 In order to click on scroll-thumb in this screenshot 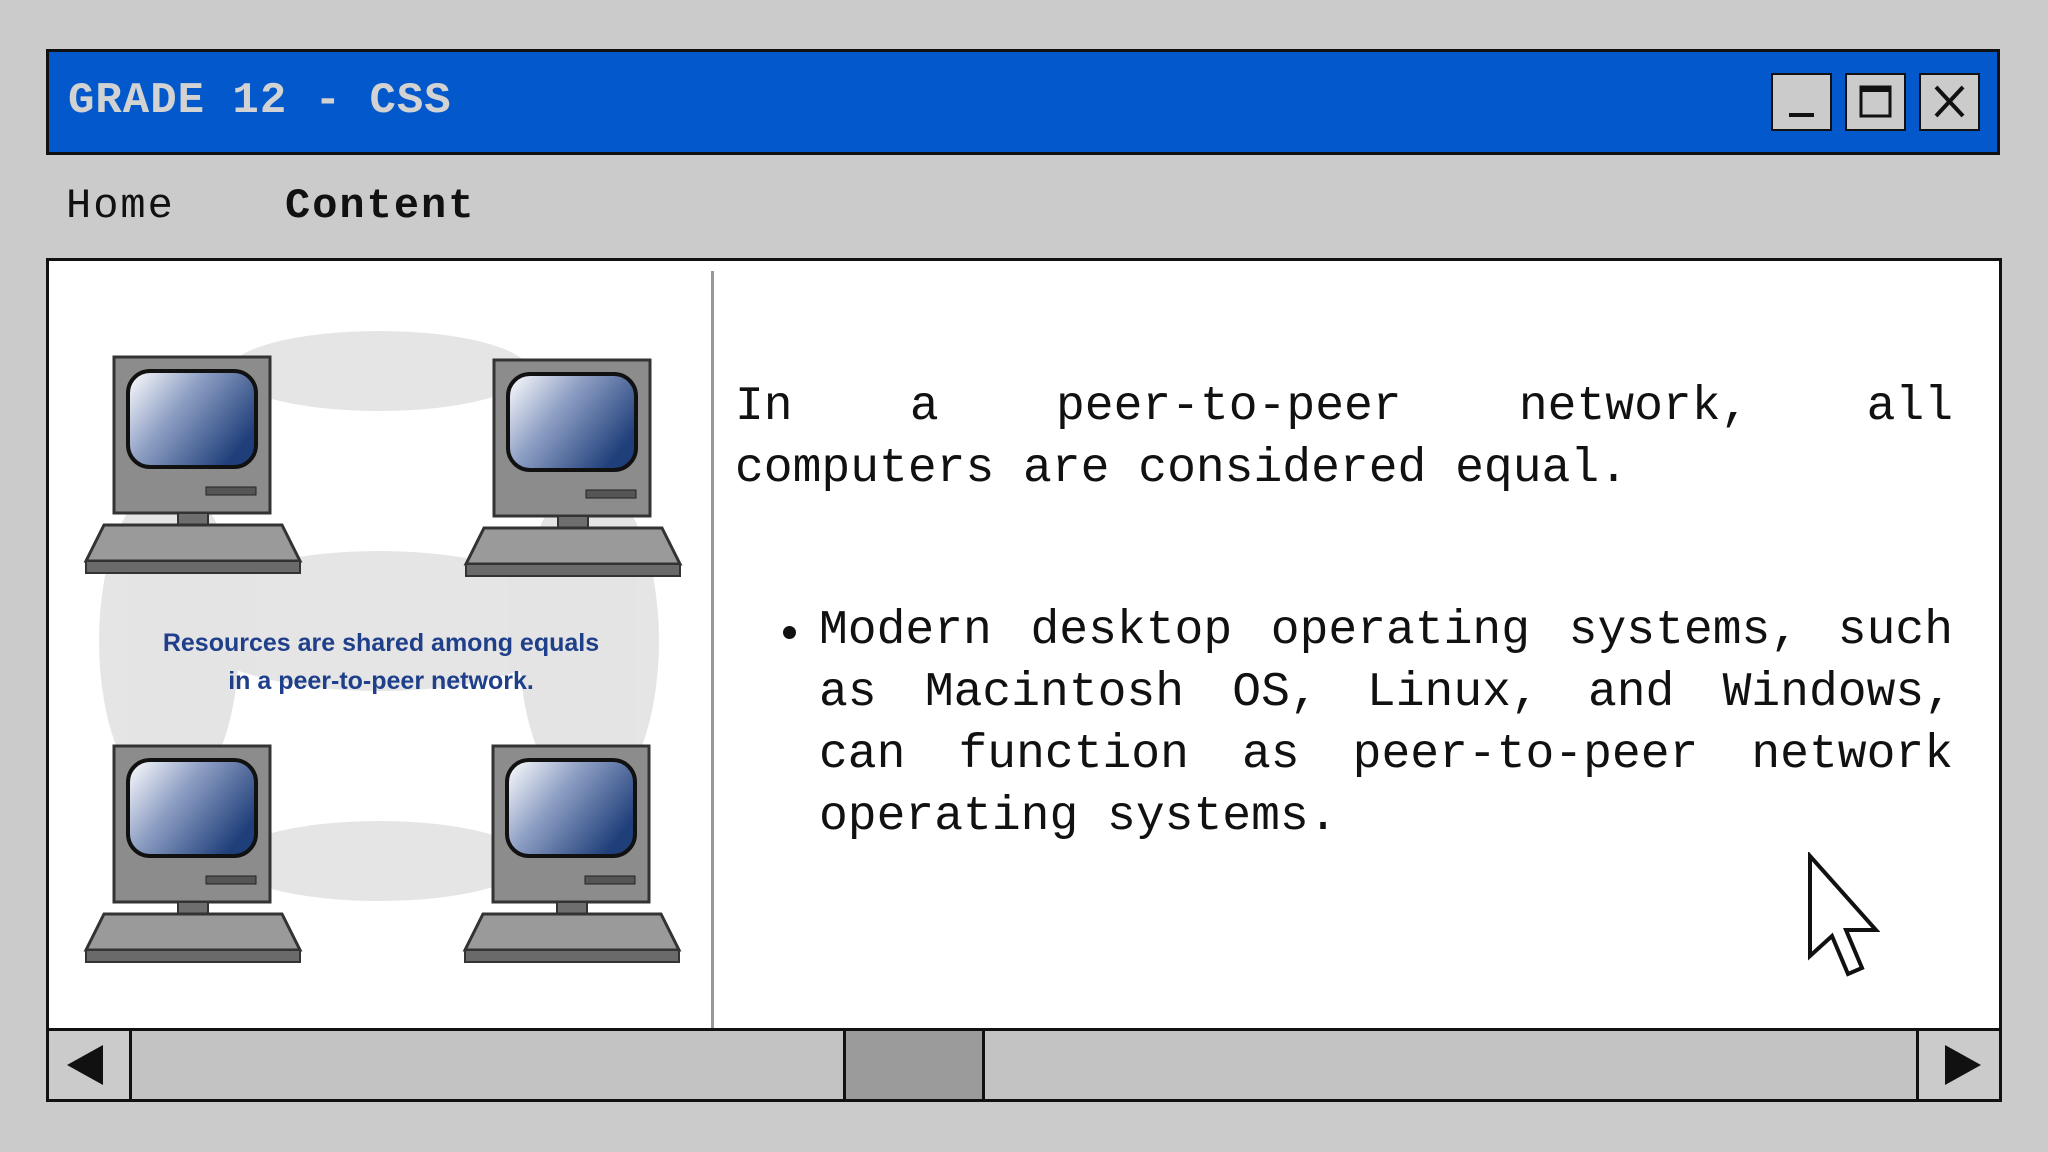, I will do `click(914, 1065)`.